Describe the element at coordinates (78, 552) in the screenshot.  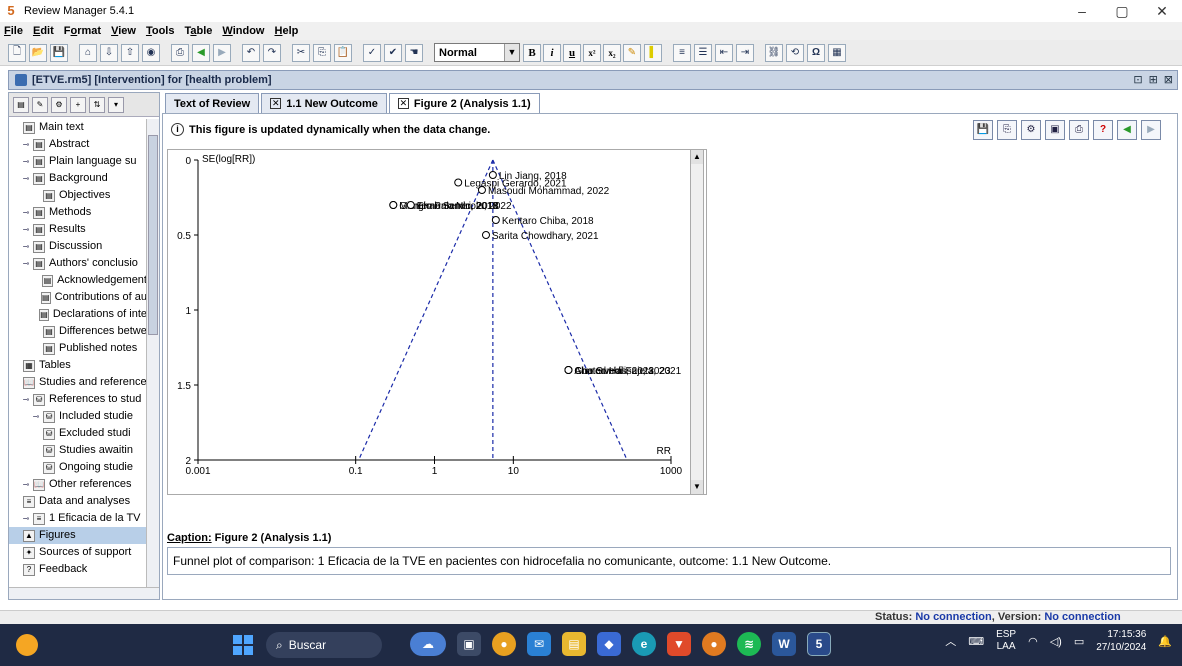
I see `sidebar-item: ✦ Sources of support` at that location.